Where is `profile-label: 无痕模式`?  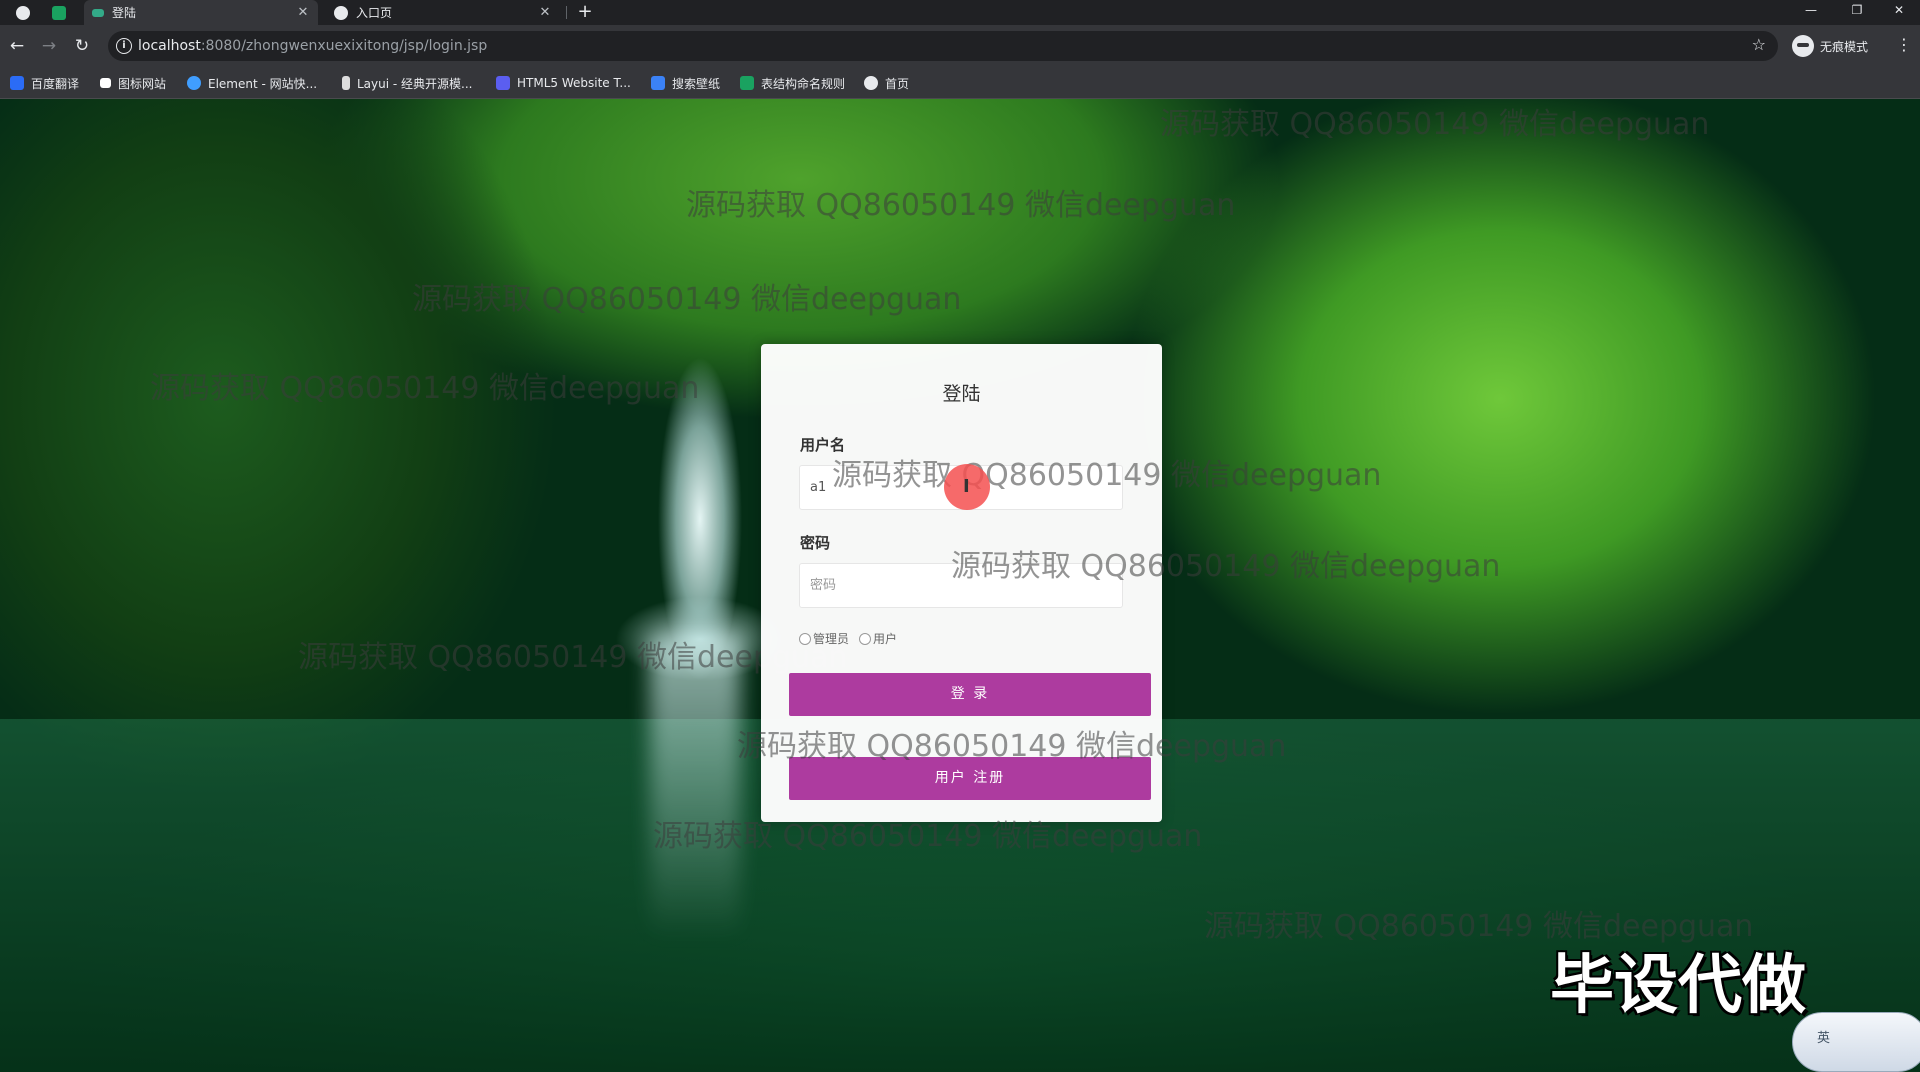 profile-label: 无痕模式 is located at coordinates (1844, 46).